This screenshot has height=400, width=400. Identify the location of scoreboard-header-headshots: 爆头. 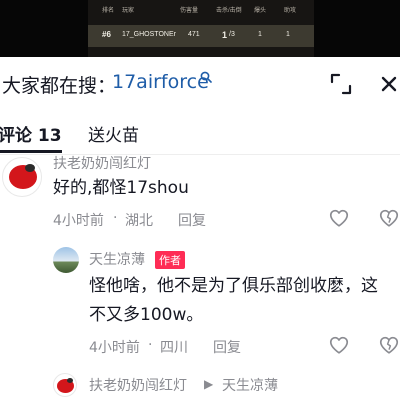
(260, 11).